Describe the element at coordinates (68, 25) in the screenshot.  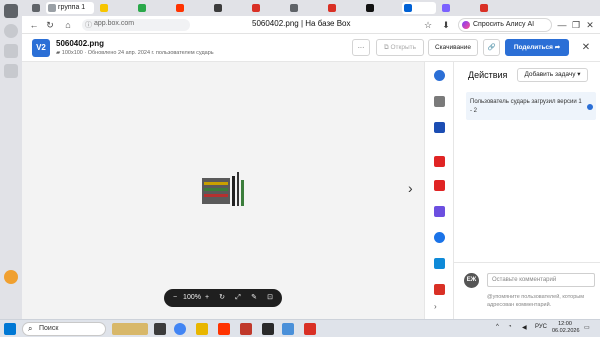
I see `home-icon: ⌂` at that location.